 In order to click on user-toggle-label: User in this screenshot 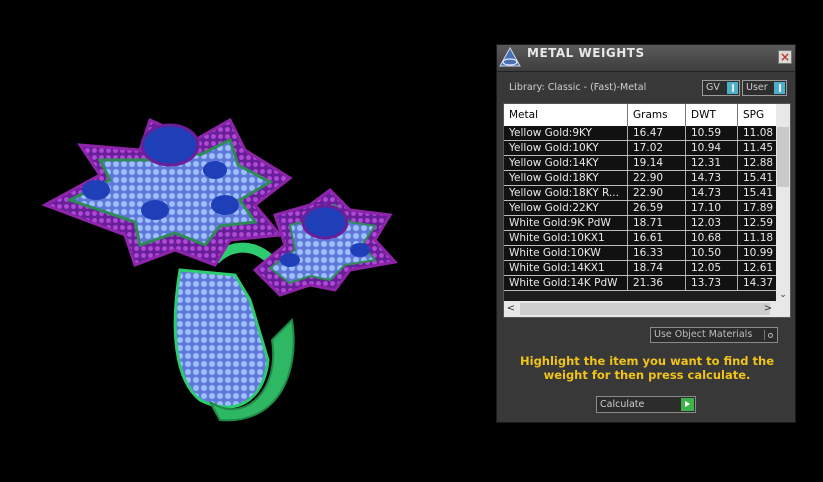, I will do `click(757, 87)`.